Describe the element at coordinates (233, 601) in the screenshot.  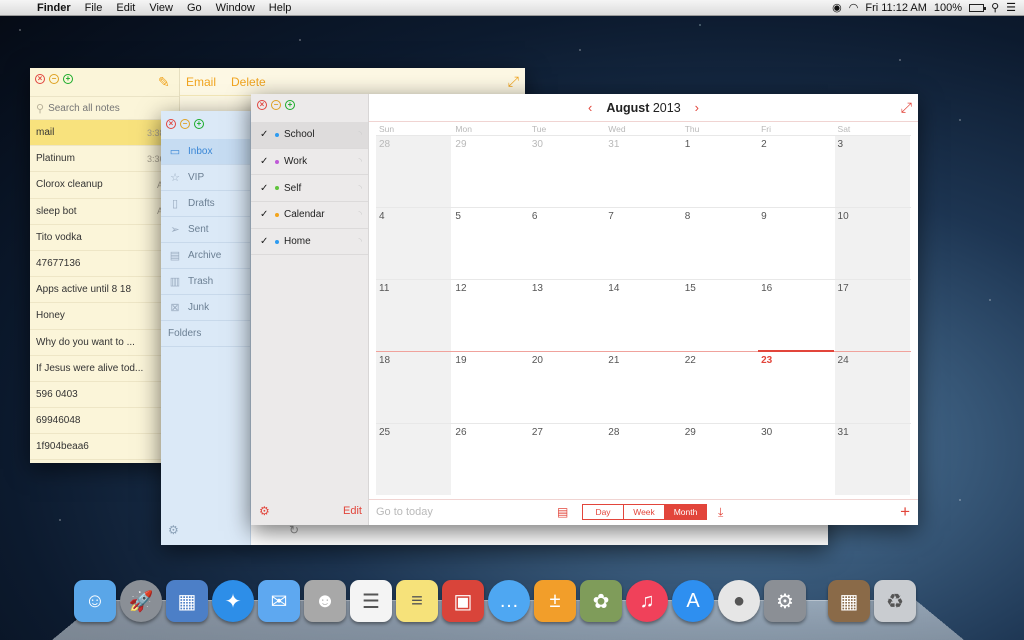
I see `safari-icon: ✦` at that location.